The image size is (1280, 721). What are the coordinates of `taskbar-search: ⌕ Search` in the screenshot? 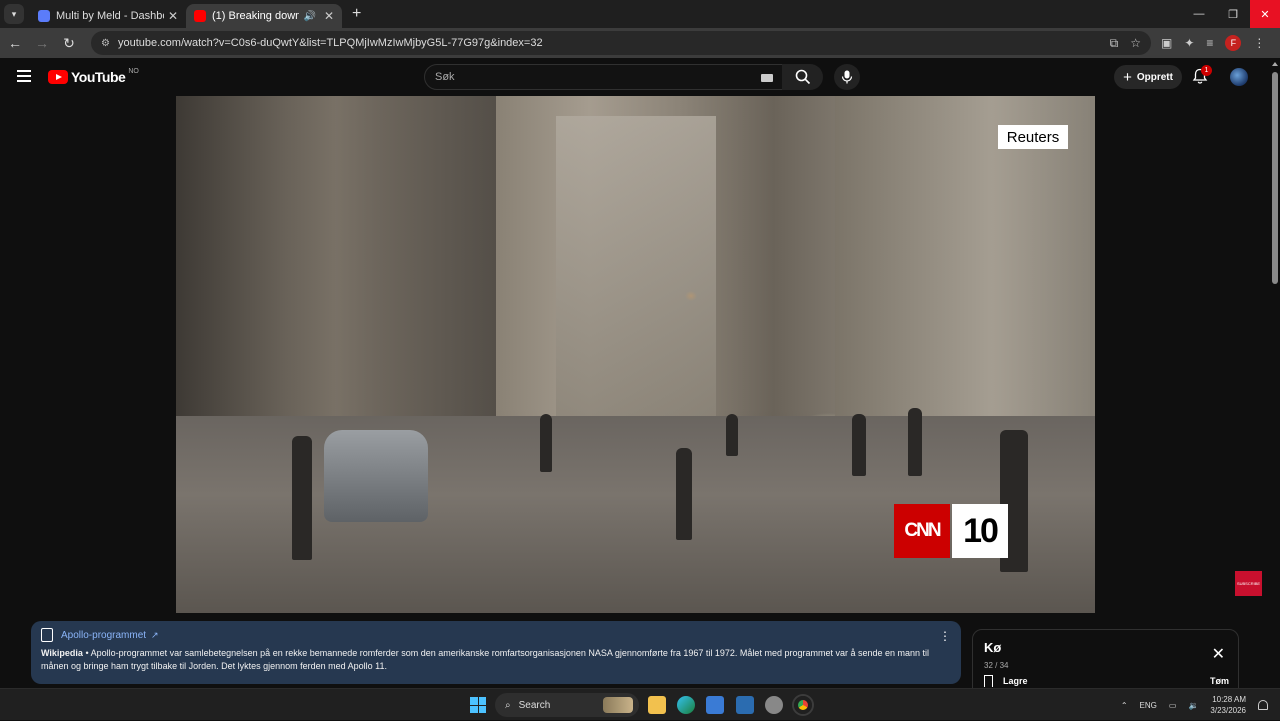 It's located at (567, 705).